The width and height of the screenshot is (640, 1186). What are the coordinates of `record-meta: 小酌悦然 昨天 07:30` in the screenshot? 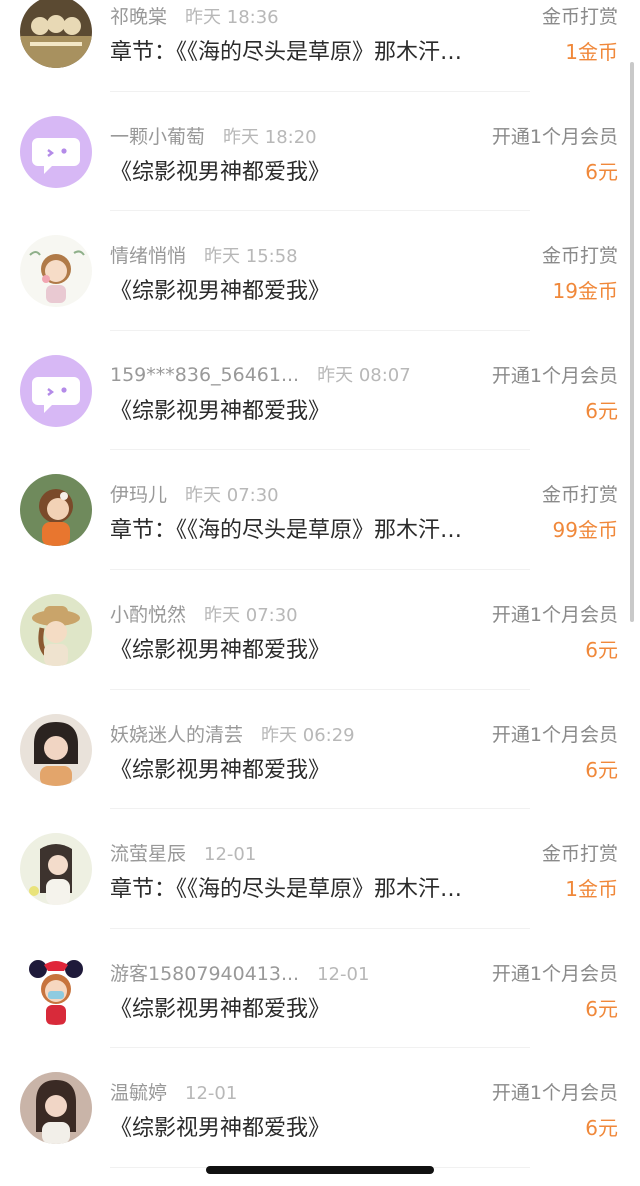 It's located at (204, 613).